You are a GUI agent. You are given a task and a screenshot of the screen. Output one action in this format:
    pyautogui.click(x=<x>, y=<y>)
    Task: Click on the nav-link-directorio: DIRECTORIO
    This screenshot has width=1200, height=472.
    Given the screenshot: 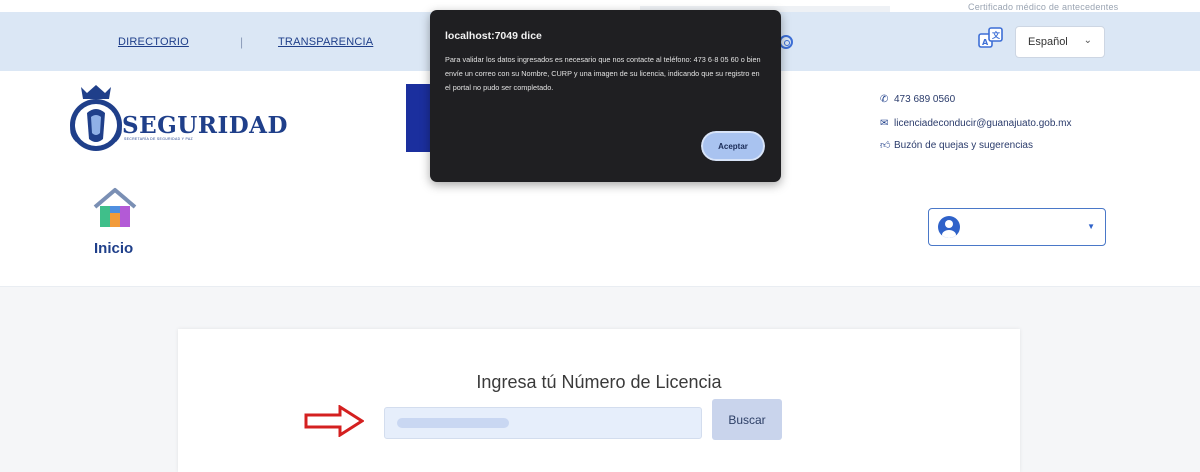 What is the action you would take?
    pyautogui.click(x=153, y=42)
    